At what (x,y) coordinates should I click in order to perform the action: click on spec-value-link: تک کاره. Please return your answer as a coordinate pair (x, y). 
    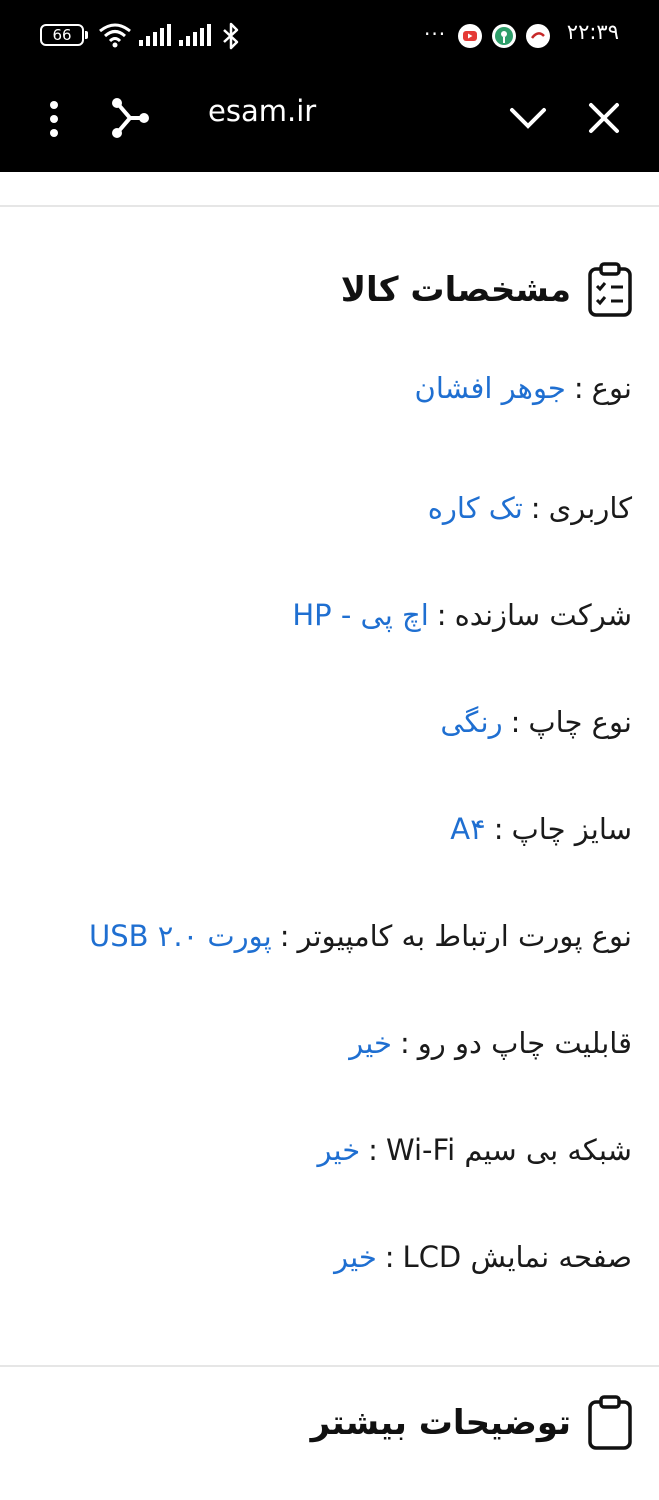
    Looking at the image, I should click on (475, 508).